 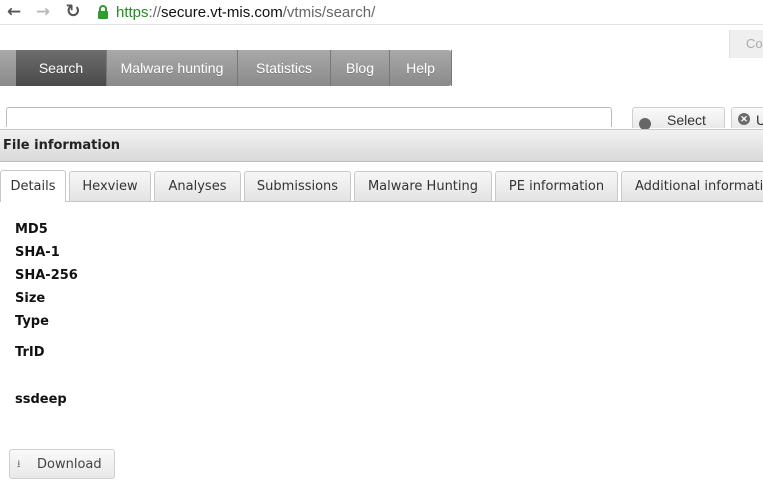 What do you see at coordinates (41, 399) in the screenshot?
I see `field-label-ssdeep: ssdeep` at bounding box center [41, 399].